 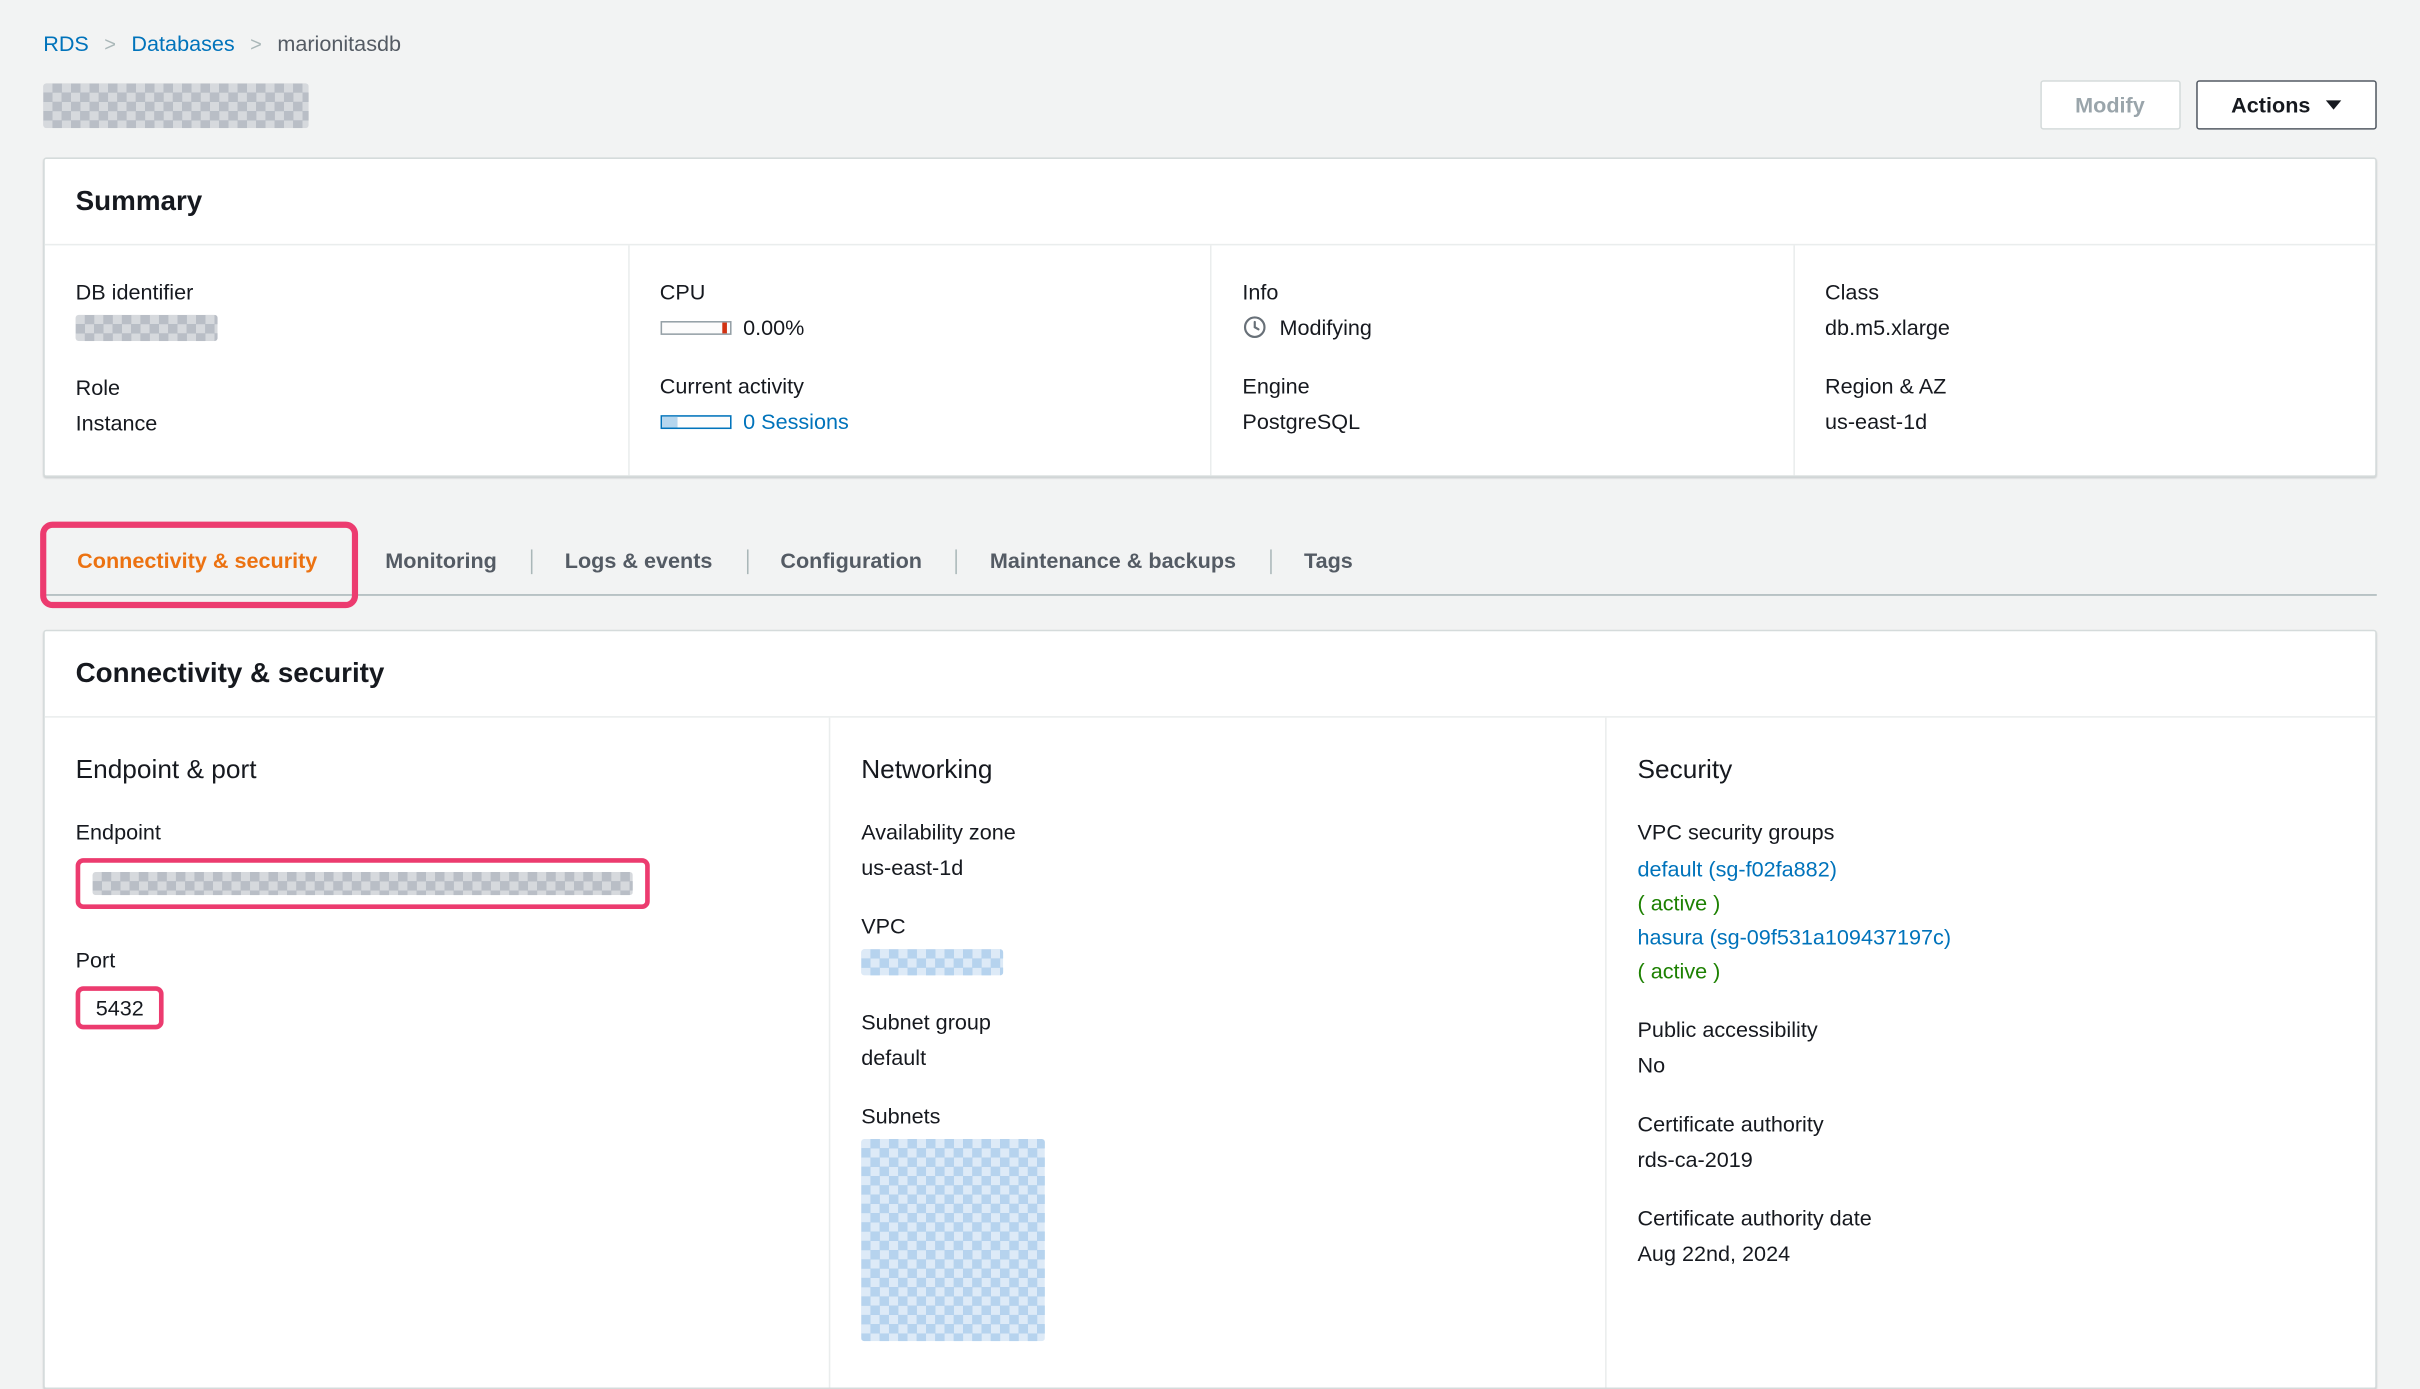 I want to click on tab-connectivity-security: Connectivity & security, so click(x=199, y=565).